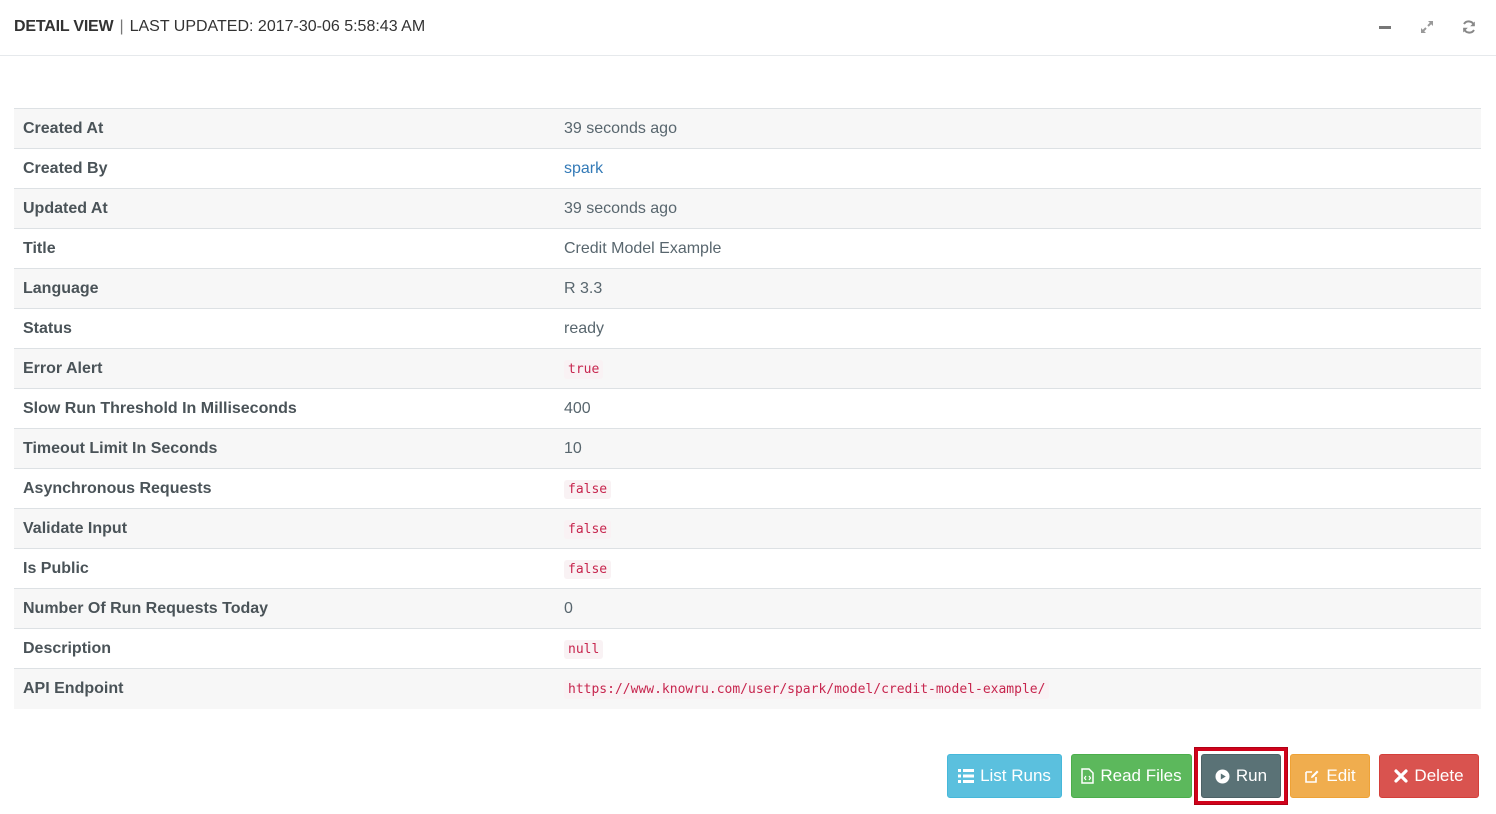 The width and height of the screenshot is (1496, 814). What do you see at coordinates (1469, 27) in the screenshot?
I see `refresh-icon` at bounding box center [1469, 27].